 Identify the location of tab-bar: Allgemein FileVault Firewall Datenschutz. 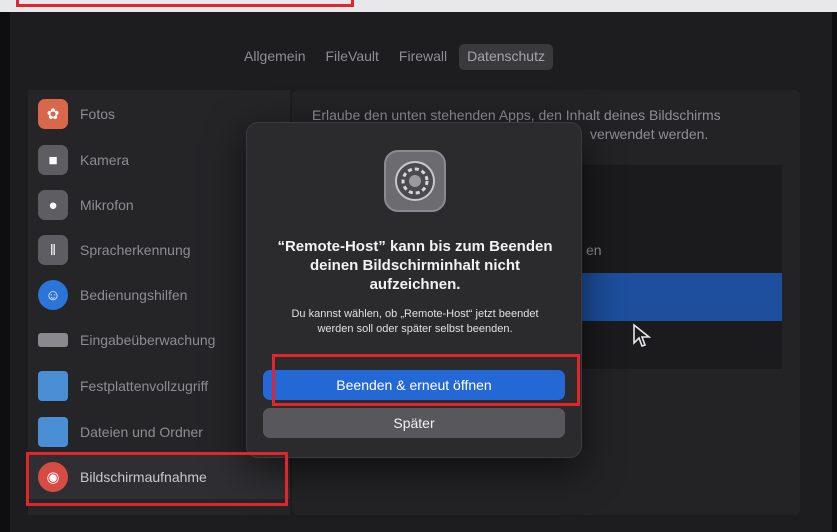
(394, 57).